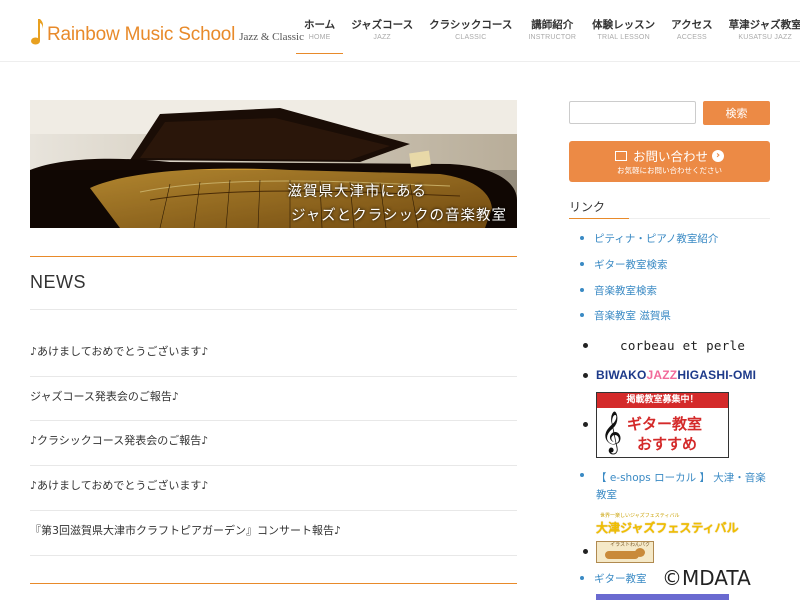 This screenshot has width=800, height=600. What do you see at coordinates (706, 578) in the screenshot?
I see `watermark: ©MDATA` at bounding box center [706, 578].